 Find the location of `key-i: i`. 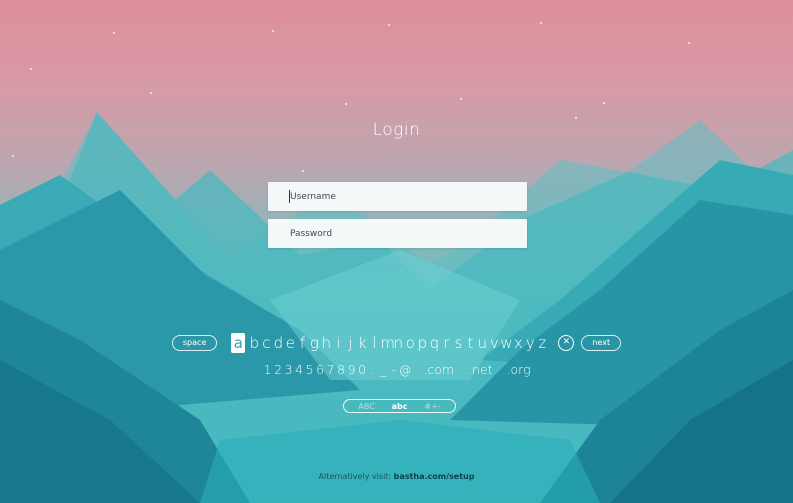

key-i: i is located at coordinates (338, 343).